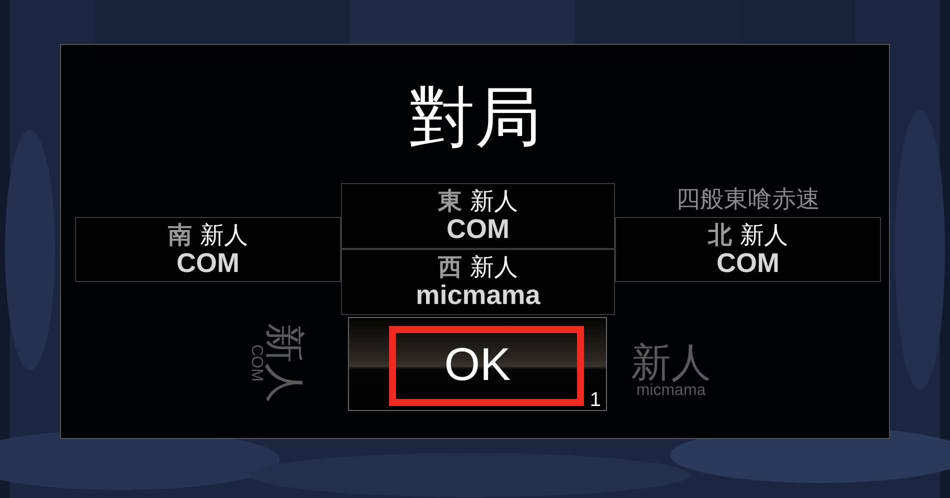 Image resolution: width=950 pixels, height=498 pixels. What do you see at coordinates (478, 295) in the screenshot?
I see `player-name: micmama` at bounding box center [478, 295].